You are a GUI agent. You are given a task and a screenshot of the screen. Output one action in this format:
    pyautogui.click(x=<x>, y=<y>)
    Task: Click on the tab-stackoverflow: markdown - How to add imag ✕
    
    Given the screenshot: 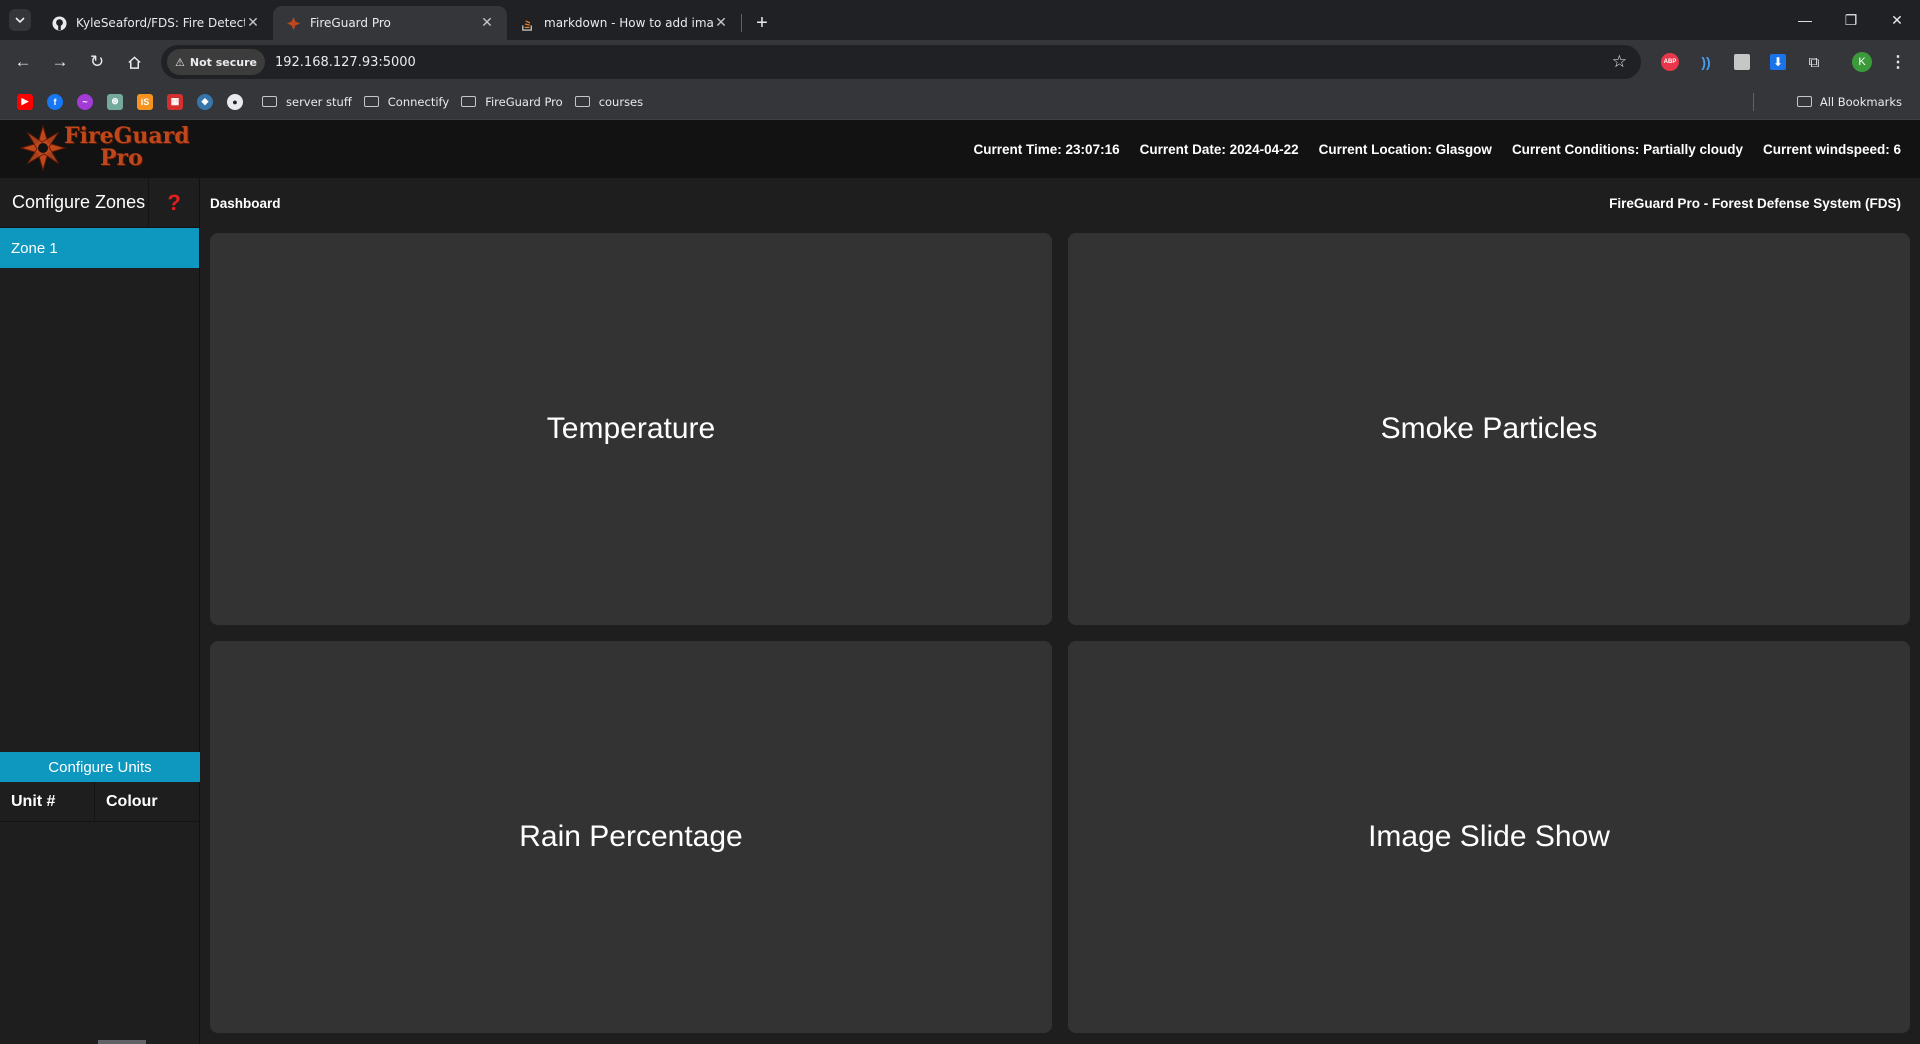 What is the action you would take?
    pyautogui.click(x=624, y=23)
    